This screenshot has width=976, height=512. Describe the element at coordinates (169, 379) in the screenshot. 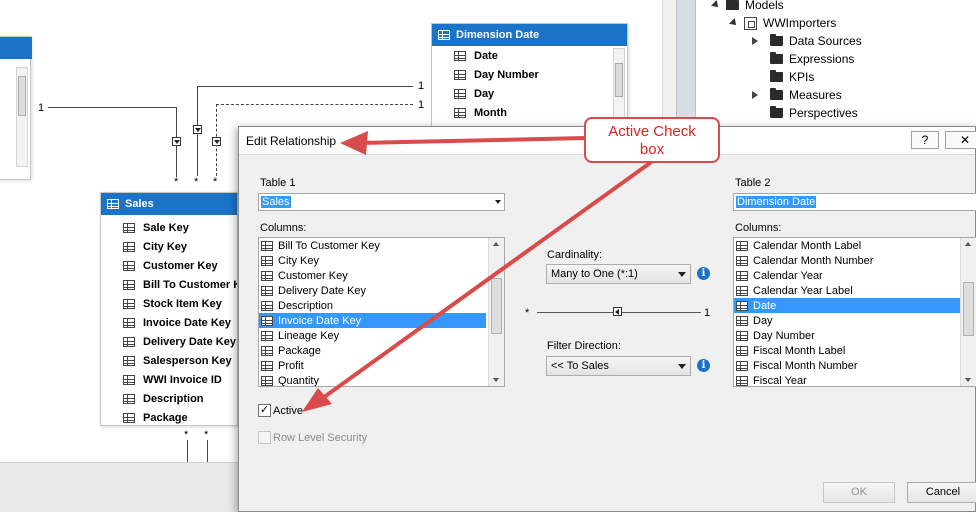

I see `field-wwi-invoice-id: WWI Invoice ID` at that location.